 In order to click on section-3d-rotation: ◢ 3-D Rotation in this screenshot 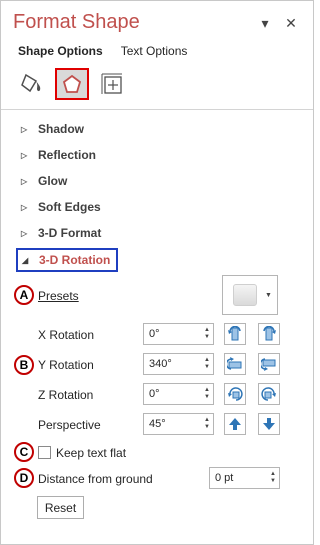, I will do `click(67, 260)`.